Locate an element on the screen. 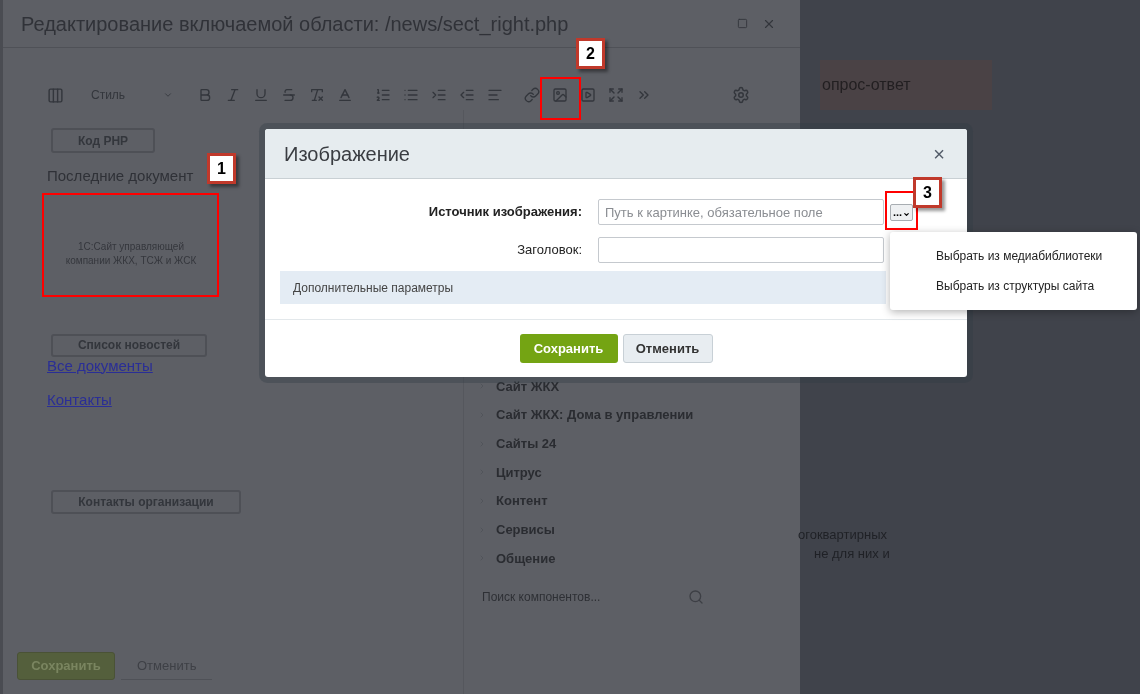  callout-number: 2 is located at coordinates (590, 53).